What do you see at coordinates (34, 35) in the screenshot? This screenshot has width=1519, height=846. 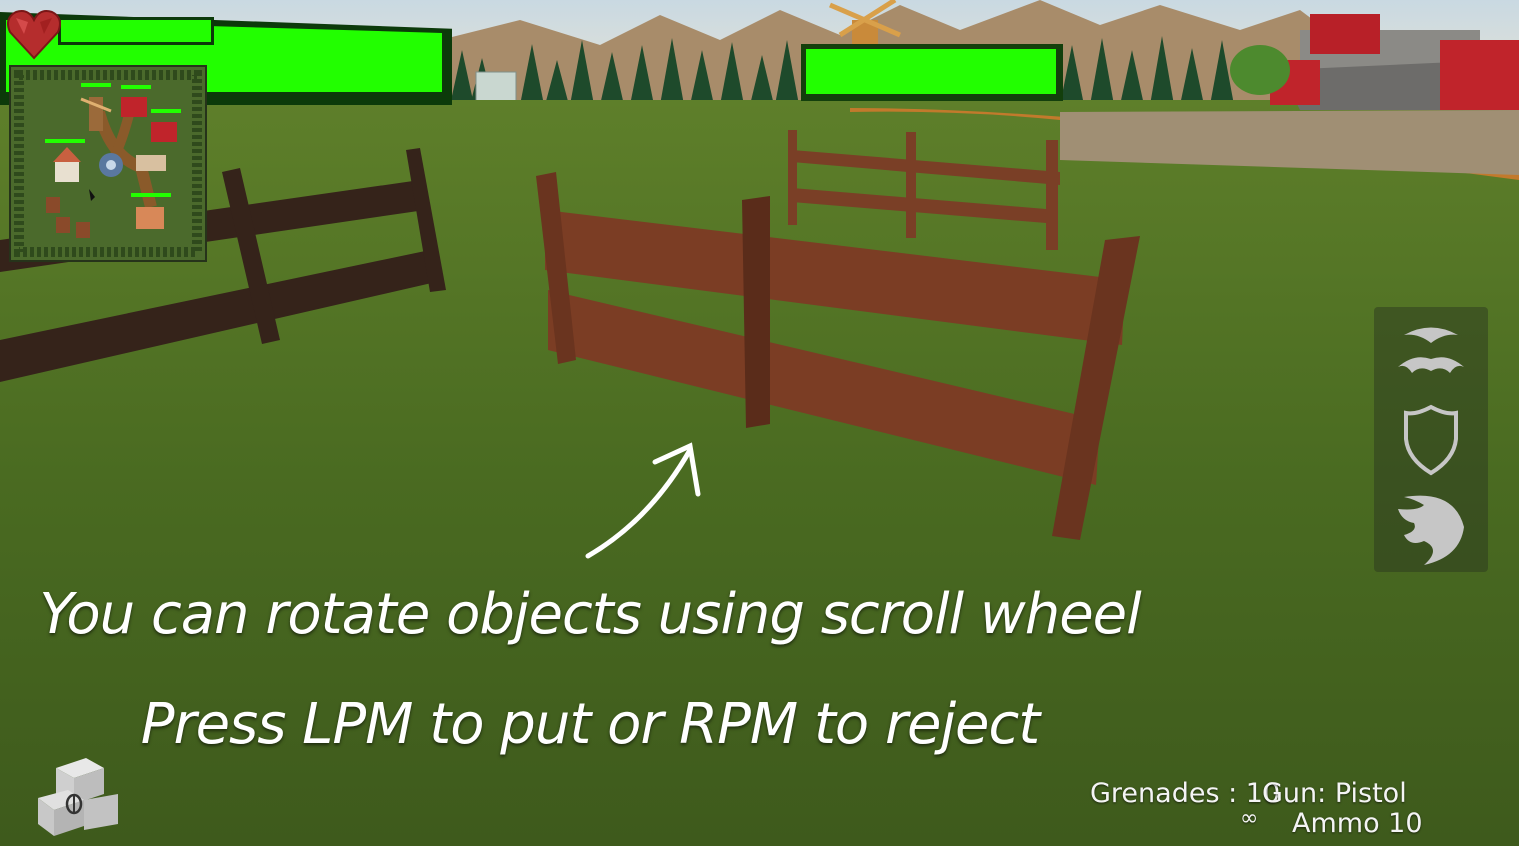 I see `heart-icon` at bounding box center [34, 35].